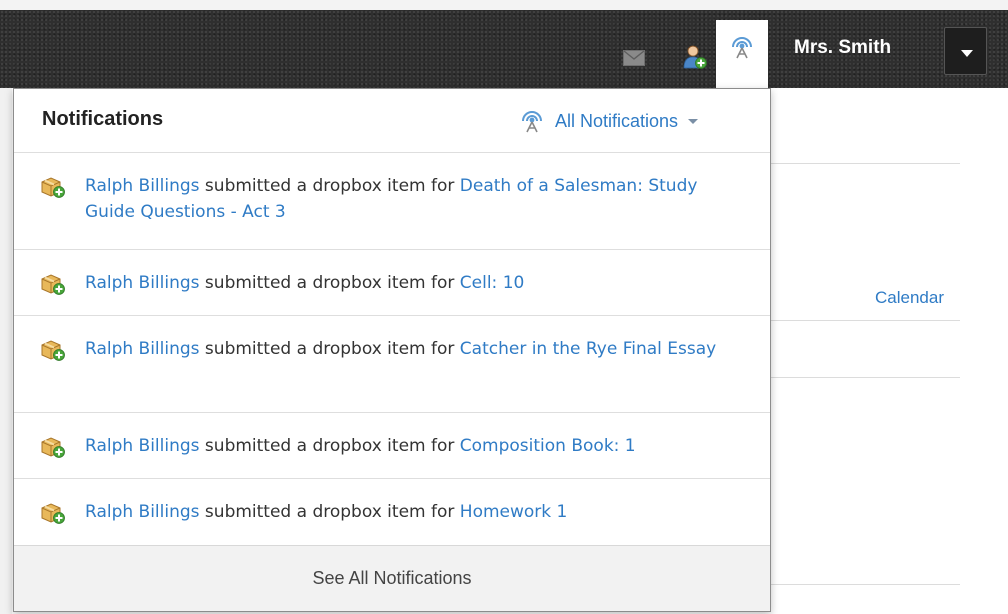  I want to click on item-link: Homework 1, so click(514, 512).